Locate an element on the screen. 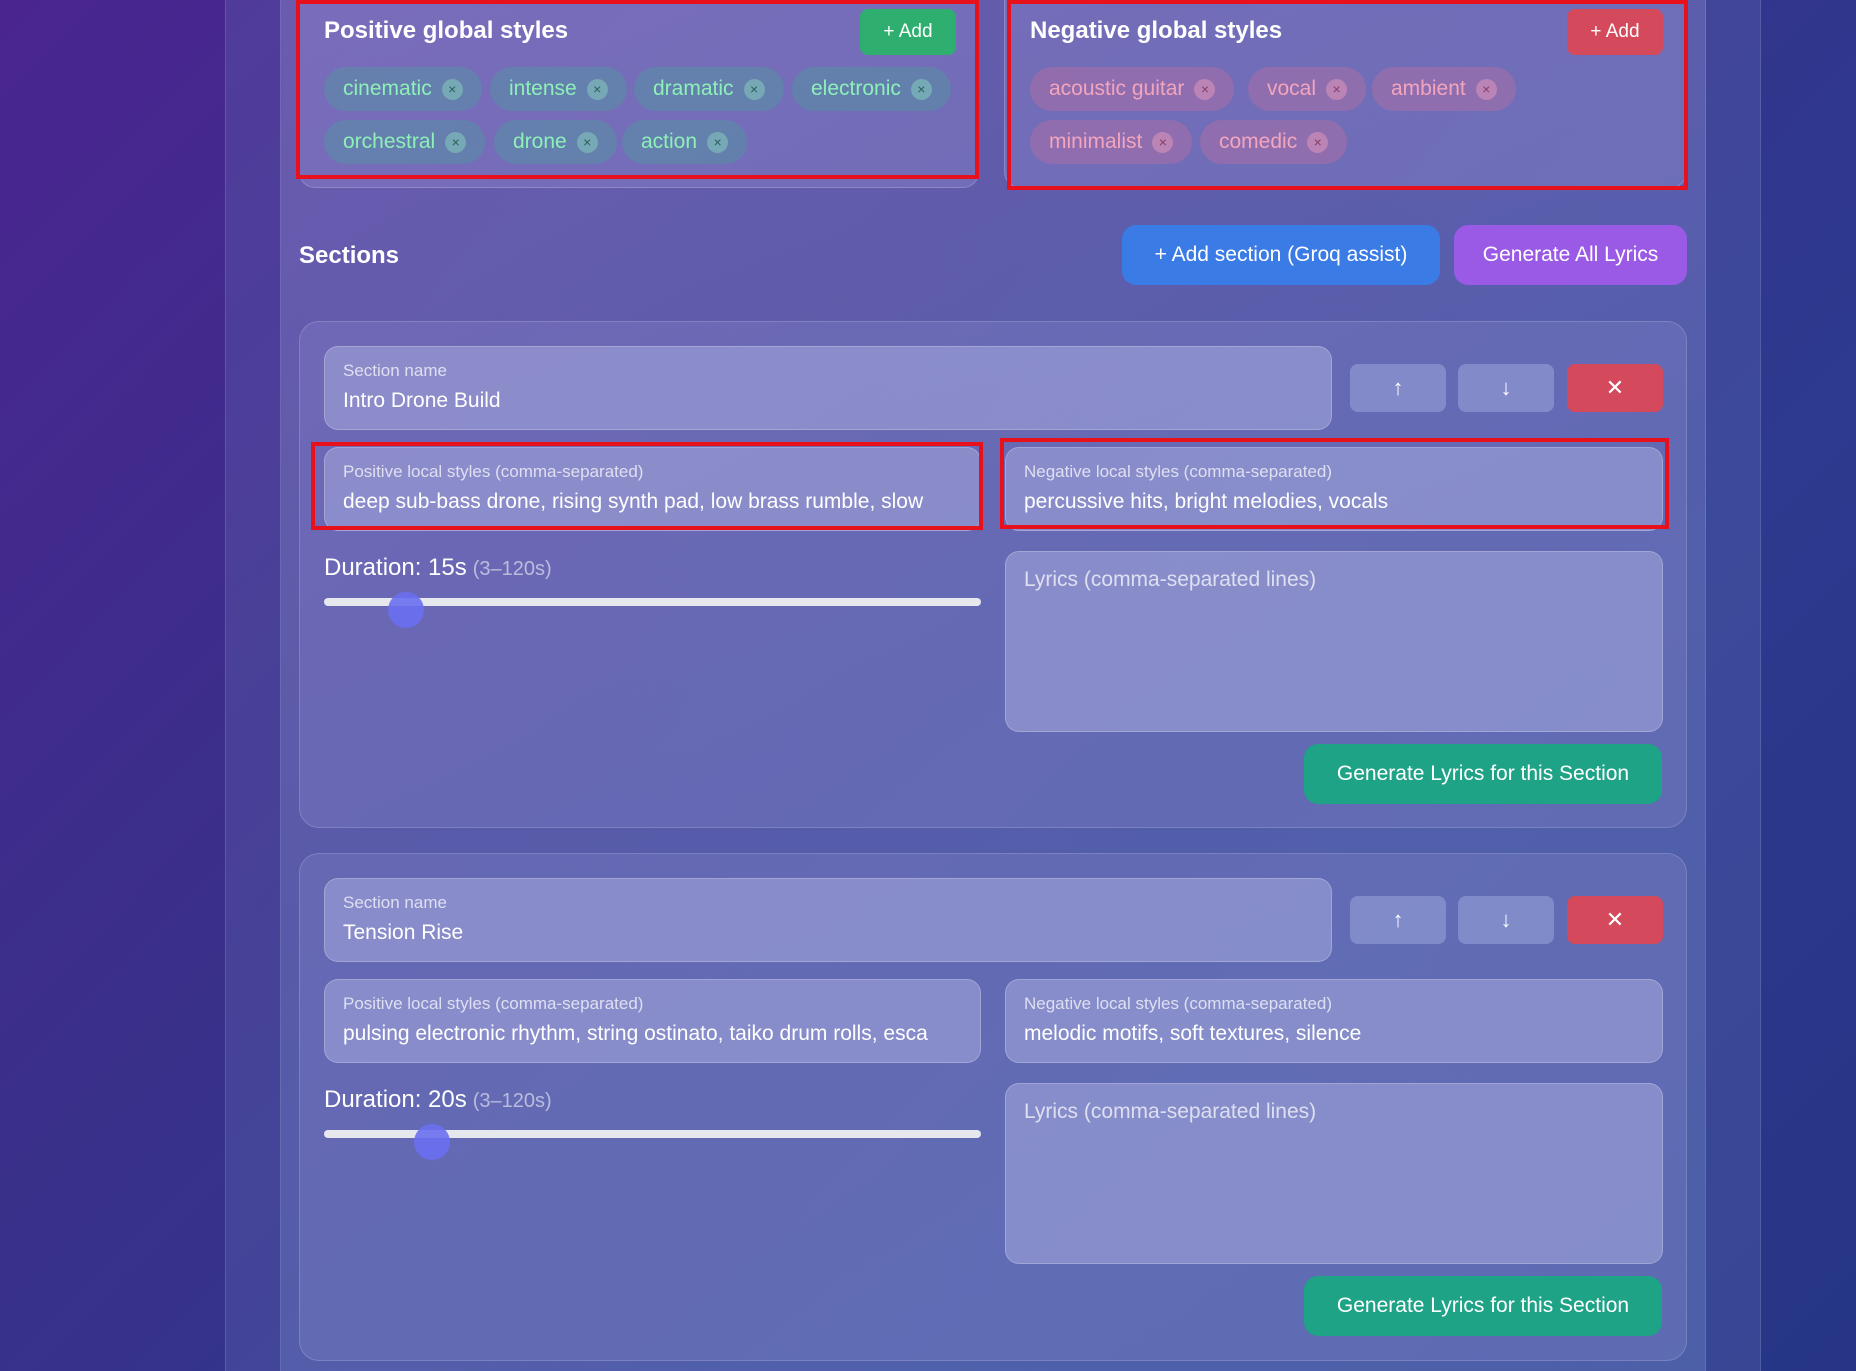 The width and height of the screenshot is (1856, 1371). positive-chip: electronic × is located at coordinates (871, 89).